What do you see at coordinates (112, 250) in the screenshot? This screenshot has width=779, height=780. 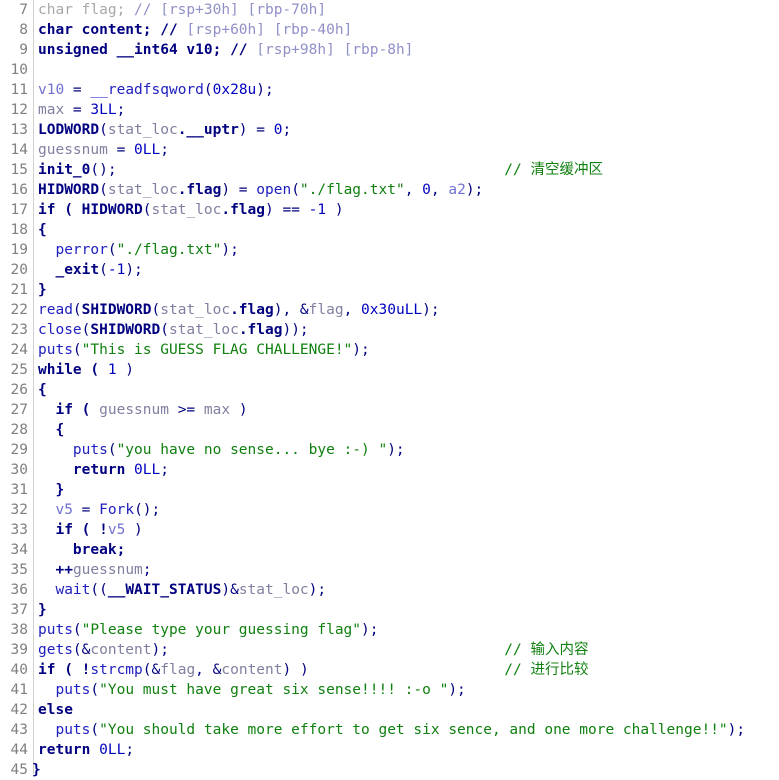 I see `token: (` at bounding box center [112, 250].